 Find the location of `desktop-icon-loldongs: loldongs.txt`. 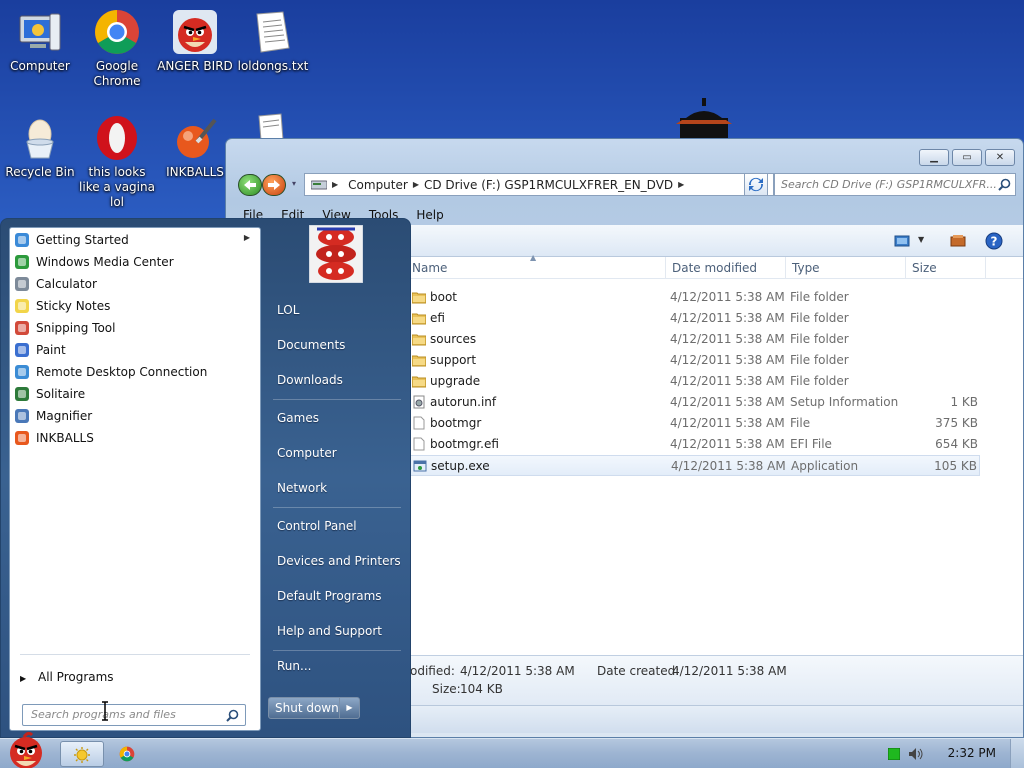

desktop-icon-loldongs: loldongs.txt is located at coordinates (273, 41).